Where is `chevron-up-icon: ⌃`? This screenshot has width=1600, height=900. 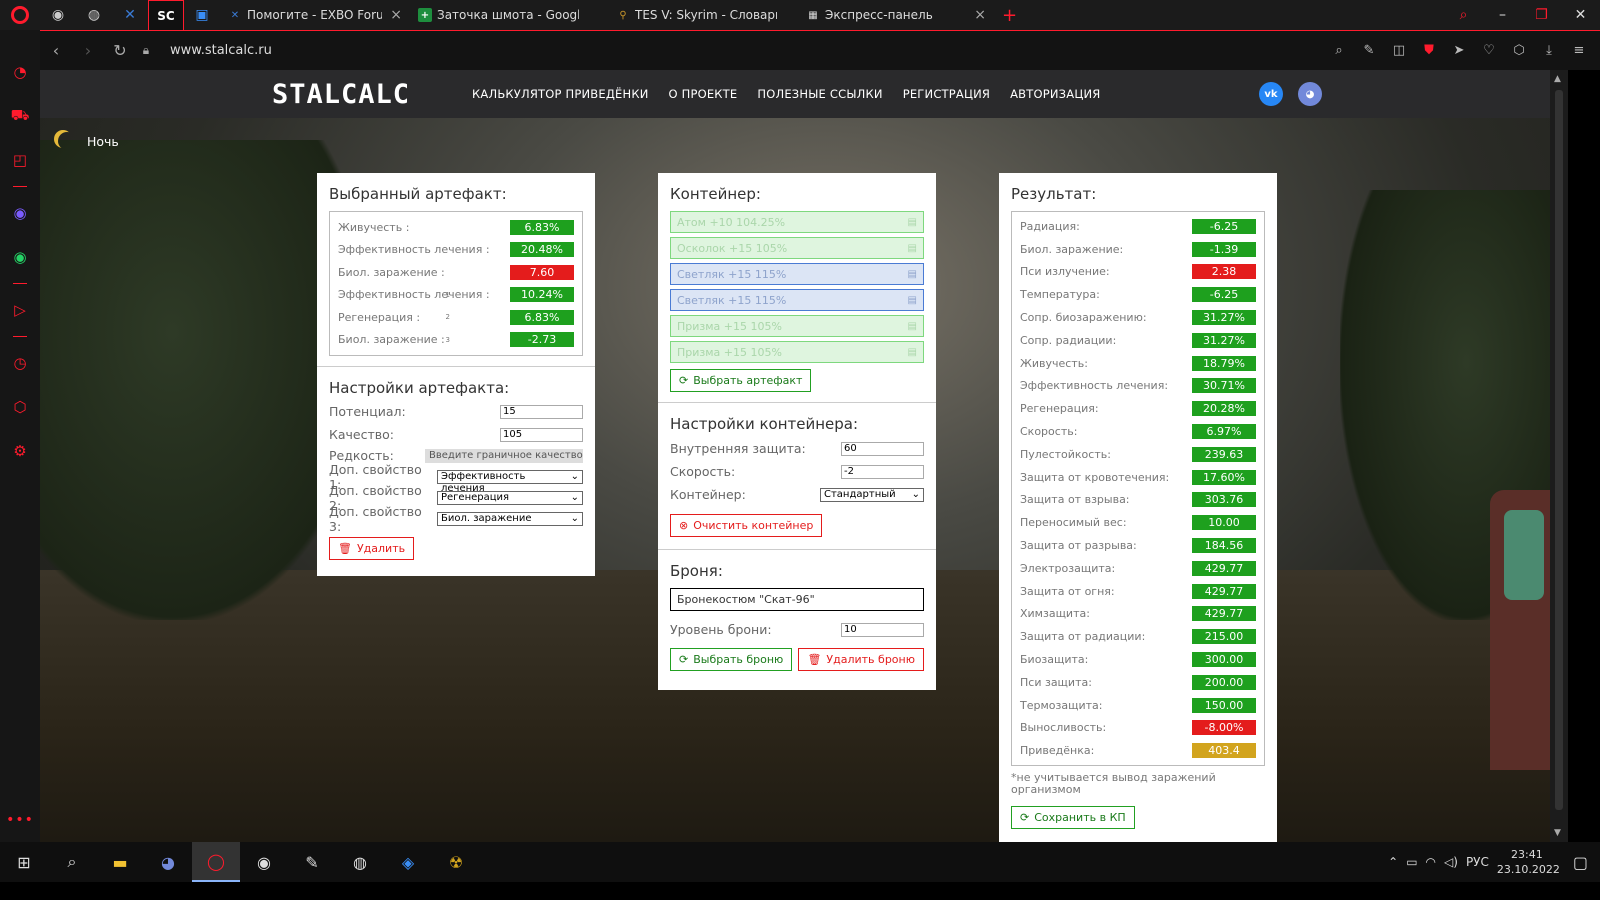 chevron-up-icon: ⌃ is located at coordinates (1393, 862).